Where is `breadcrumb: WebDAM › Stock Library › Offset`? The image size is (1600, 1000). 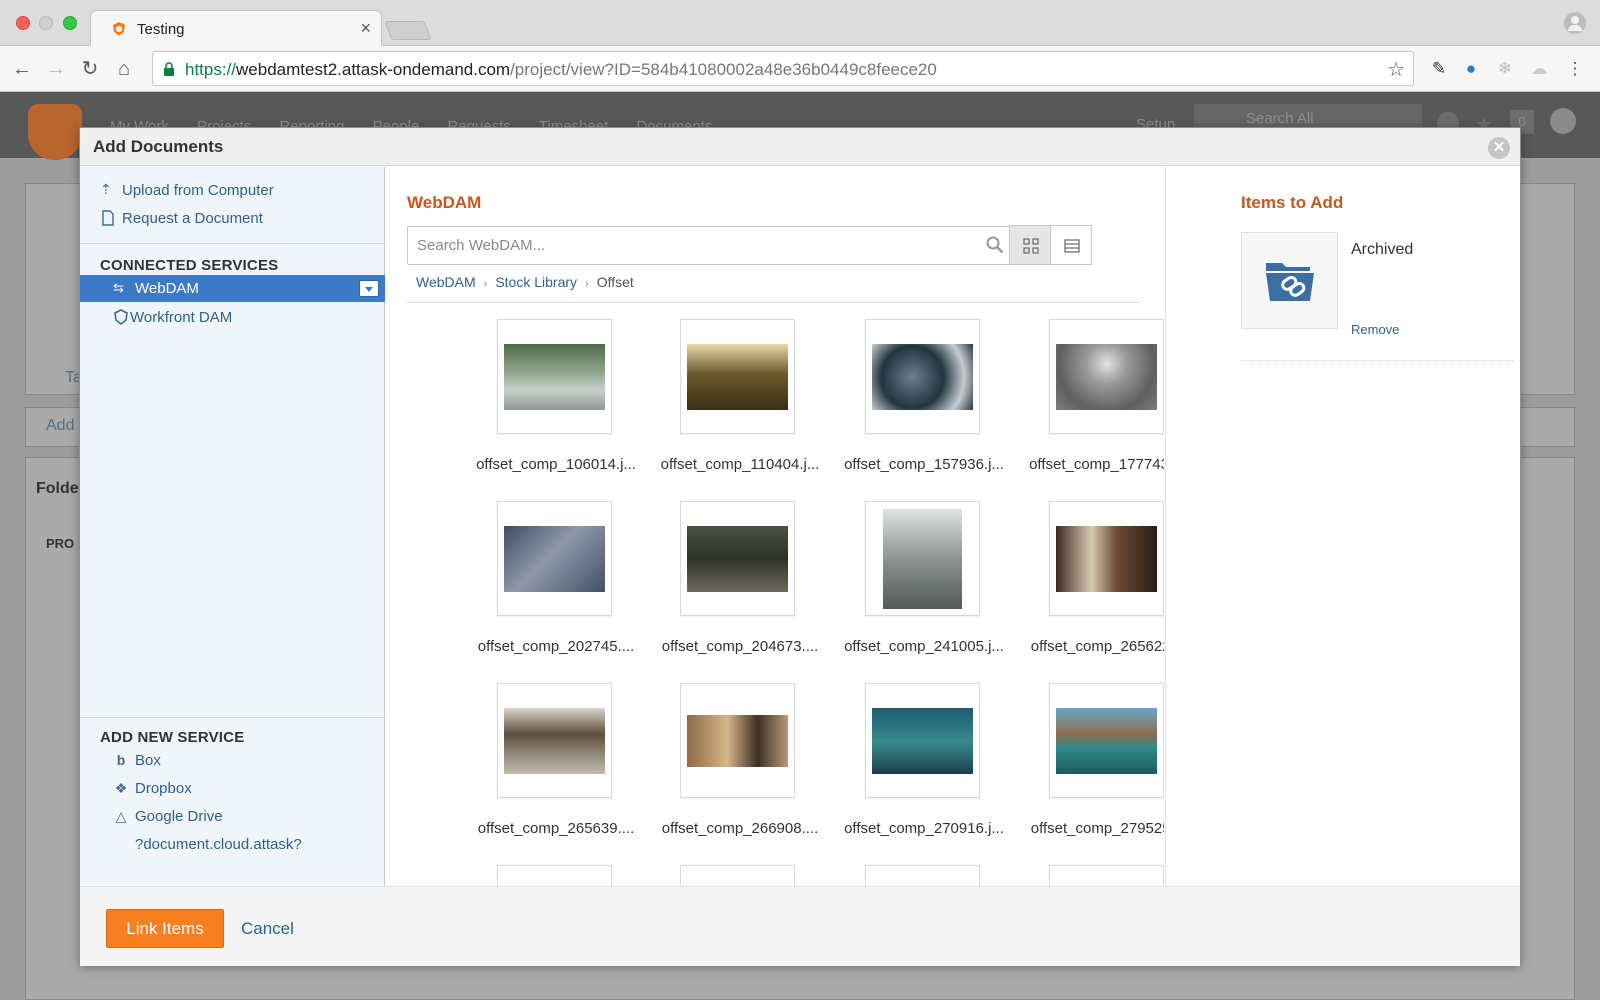 breadcrumb: WebDAM › Stock Library › Offset is located at coordinates (525, 282).